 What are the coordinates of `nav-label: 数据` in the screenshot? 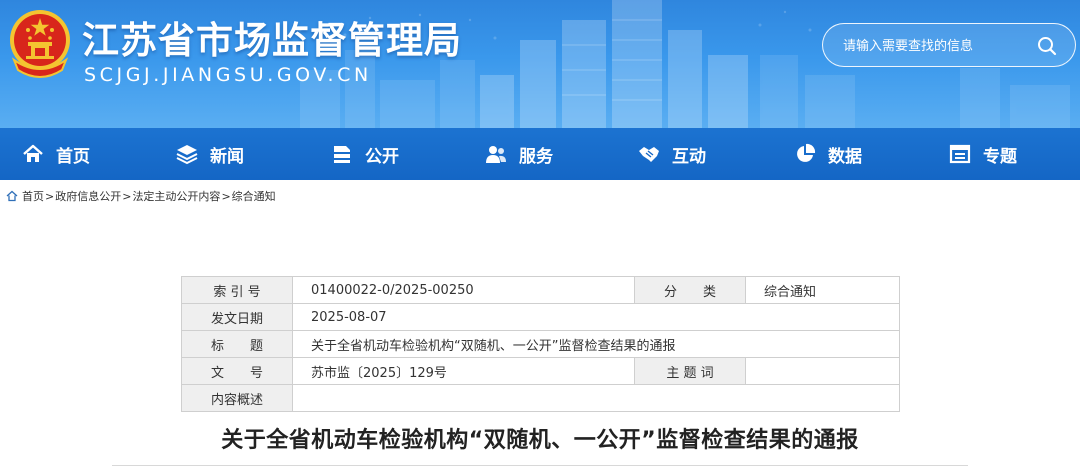 It's located at (845, 156).